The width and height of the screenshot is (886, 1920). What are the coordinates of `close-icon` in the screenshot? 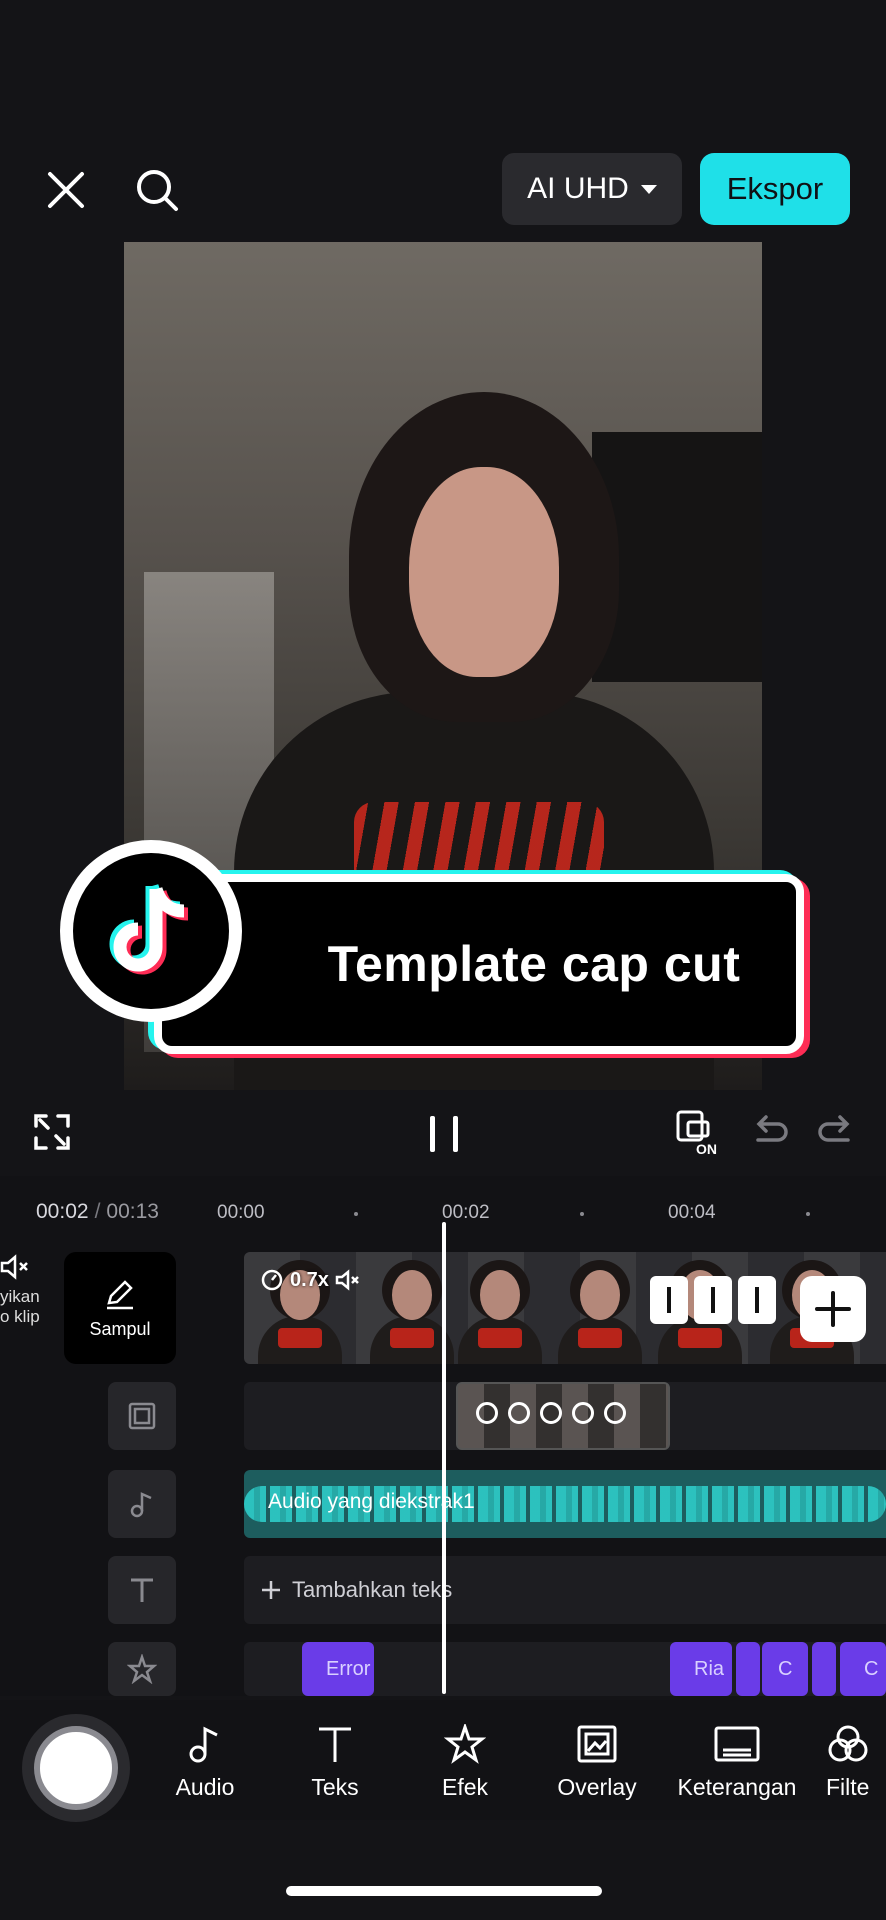 It's located at (66, 190).